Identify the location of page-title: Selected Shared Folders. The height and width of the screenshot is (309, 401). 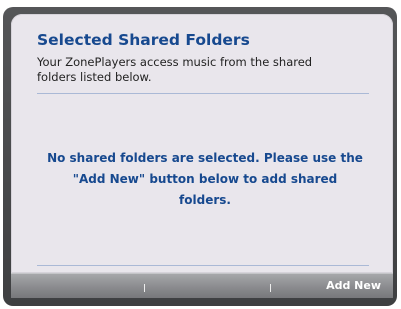
(143, 40).